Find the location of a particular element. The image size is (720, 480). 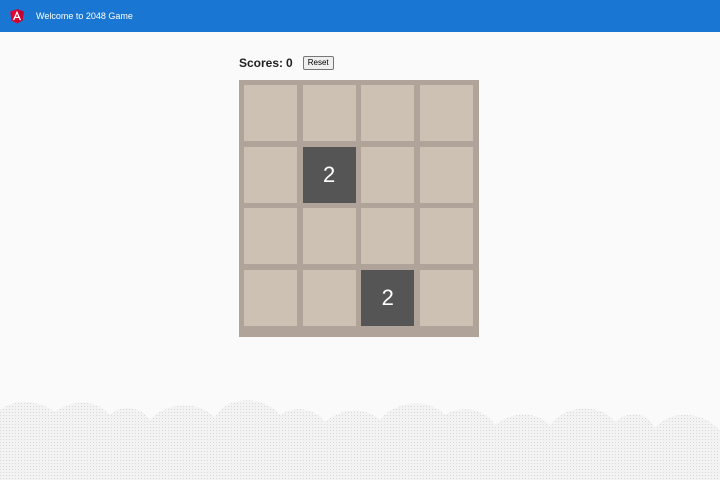

app-title: Welcome to 2048 Game is located at coordinates (84, 16).